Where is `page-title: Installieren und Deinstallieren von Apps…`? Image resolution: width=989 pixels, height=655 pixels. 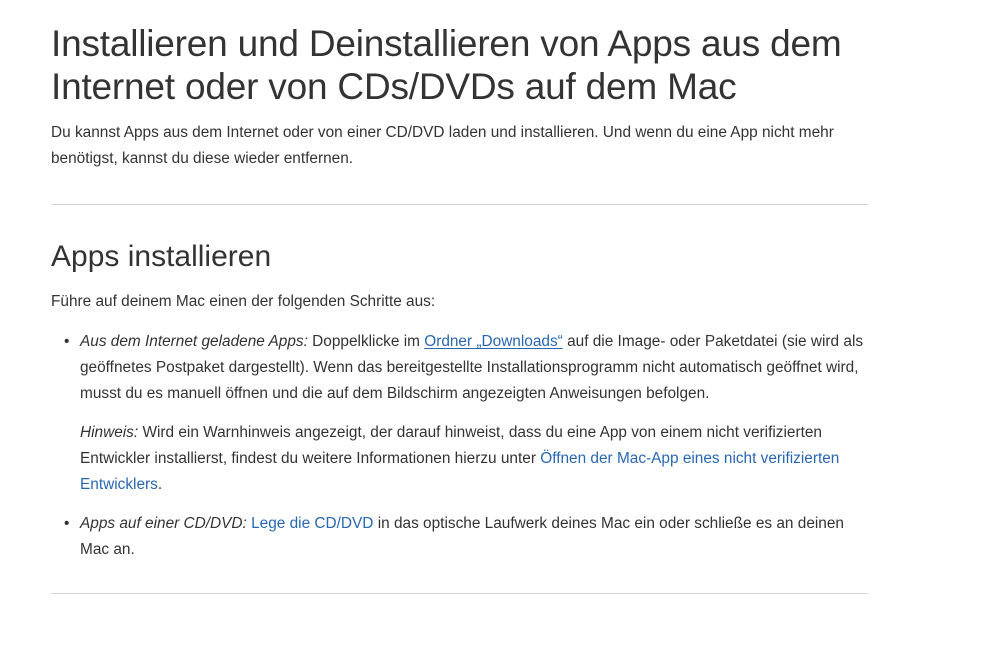 page-title: Installieren und Deinstallieren von Apps… is located at coordinates (446, 65).